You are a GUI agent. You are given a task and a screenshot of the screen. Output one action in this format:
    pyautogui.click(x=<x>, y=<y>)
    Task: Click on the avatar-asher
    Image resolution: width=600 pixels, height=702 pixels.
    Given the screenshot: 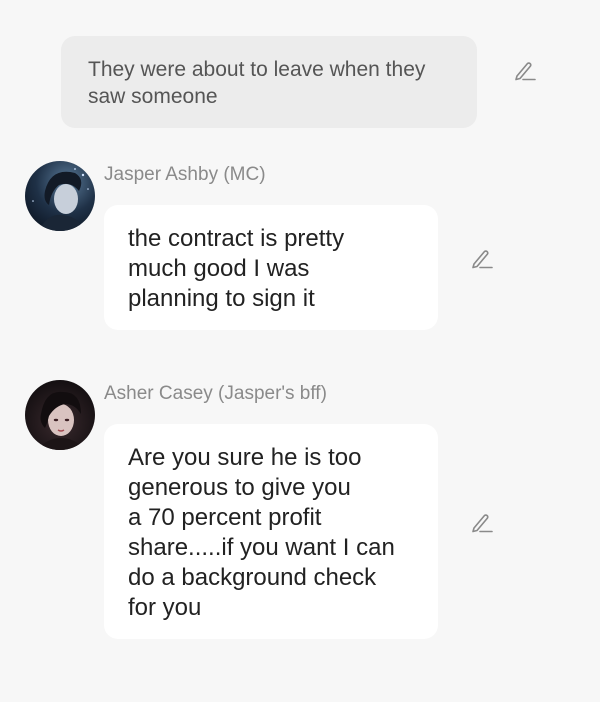 What is the action you would take?
    pyautogui.click(x=60, y=415)
    